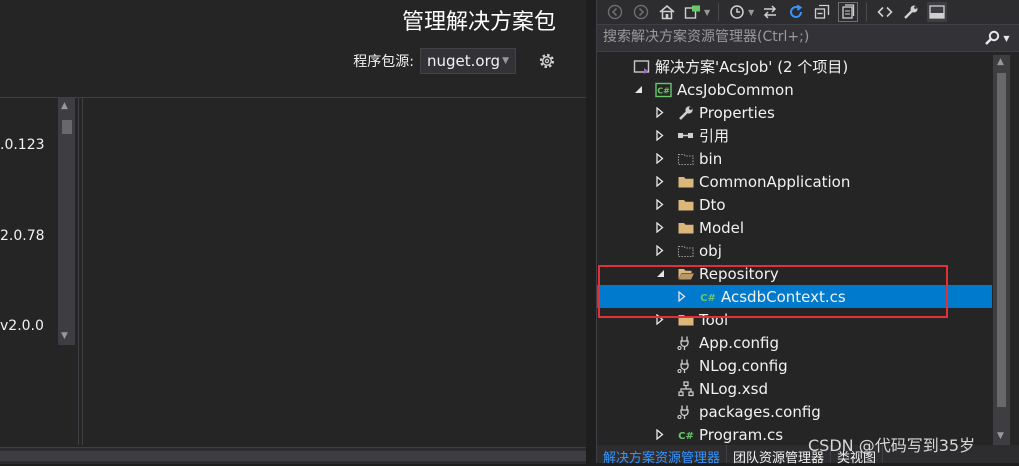 The image size is (1019, 466). Describe the element at coordinates (686, 205) in the screenshot. I see `folder-icon` at that location.